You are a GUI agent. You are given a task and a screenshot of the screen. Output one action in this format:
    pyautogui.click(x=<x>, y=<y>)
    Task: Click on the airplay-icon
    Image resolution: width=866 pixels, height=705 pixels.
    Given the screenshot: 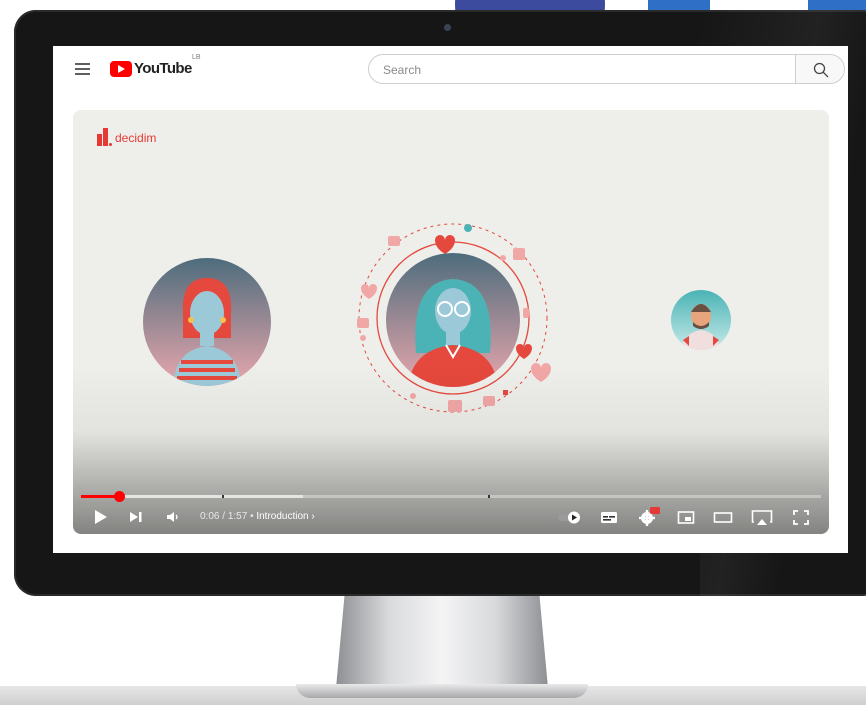 What is the action you would take?
    pyautogui.click(x=762, y=517)
    